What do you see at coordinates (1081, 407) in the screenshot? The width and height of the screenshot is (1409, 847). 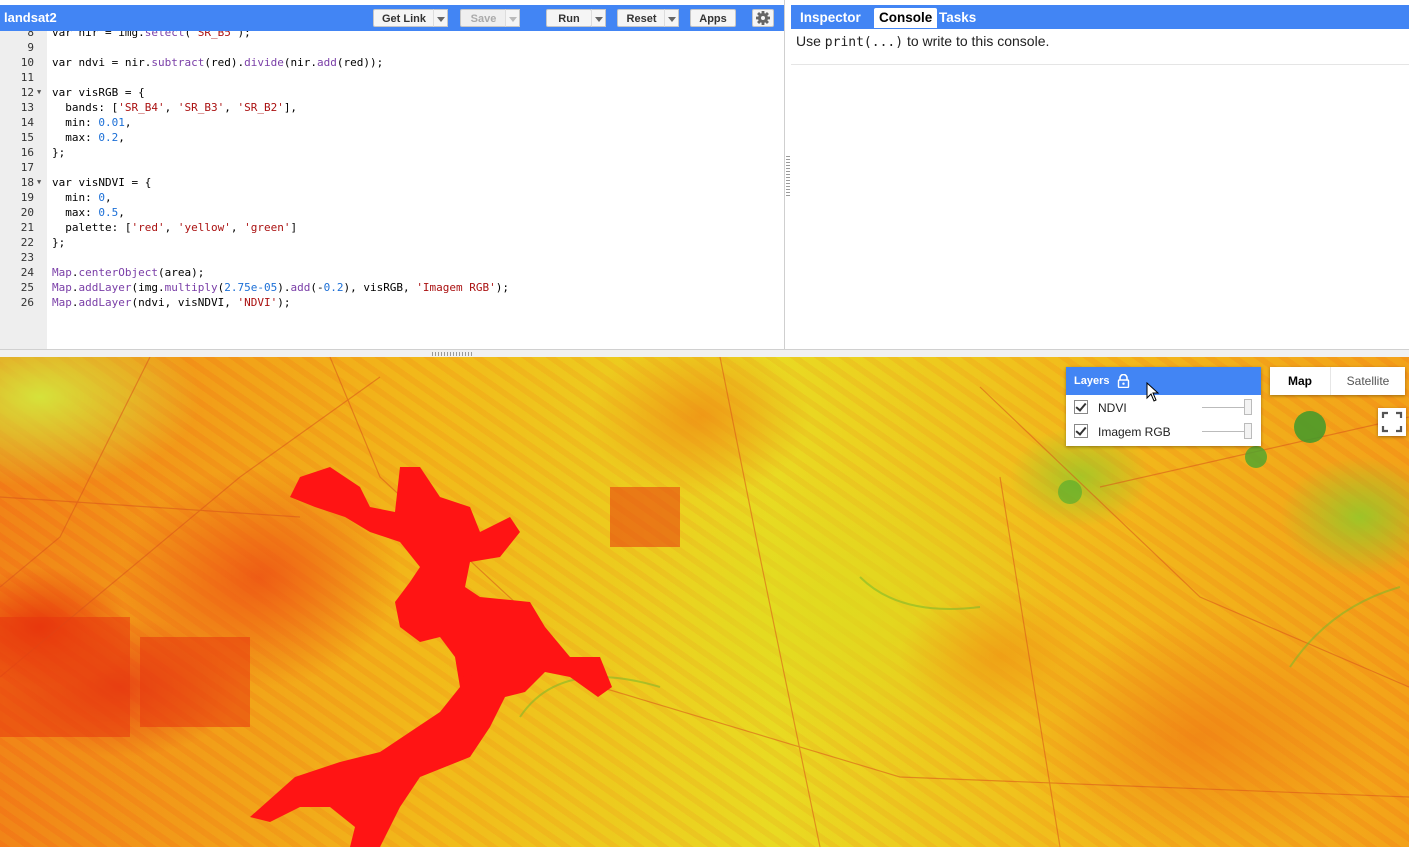 I see `layer-ndvi-checkbox` at bounding box center [1081, 407].